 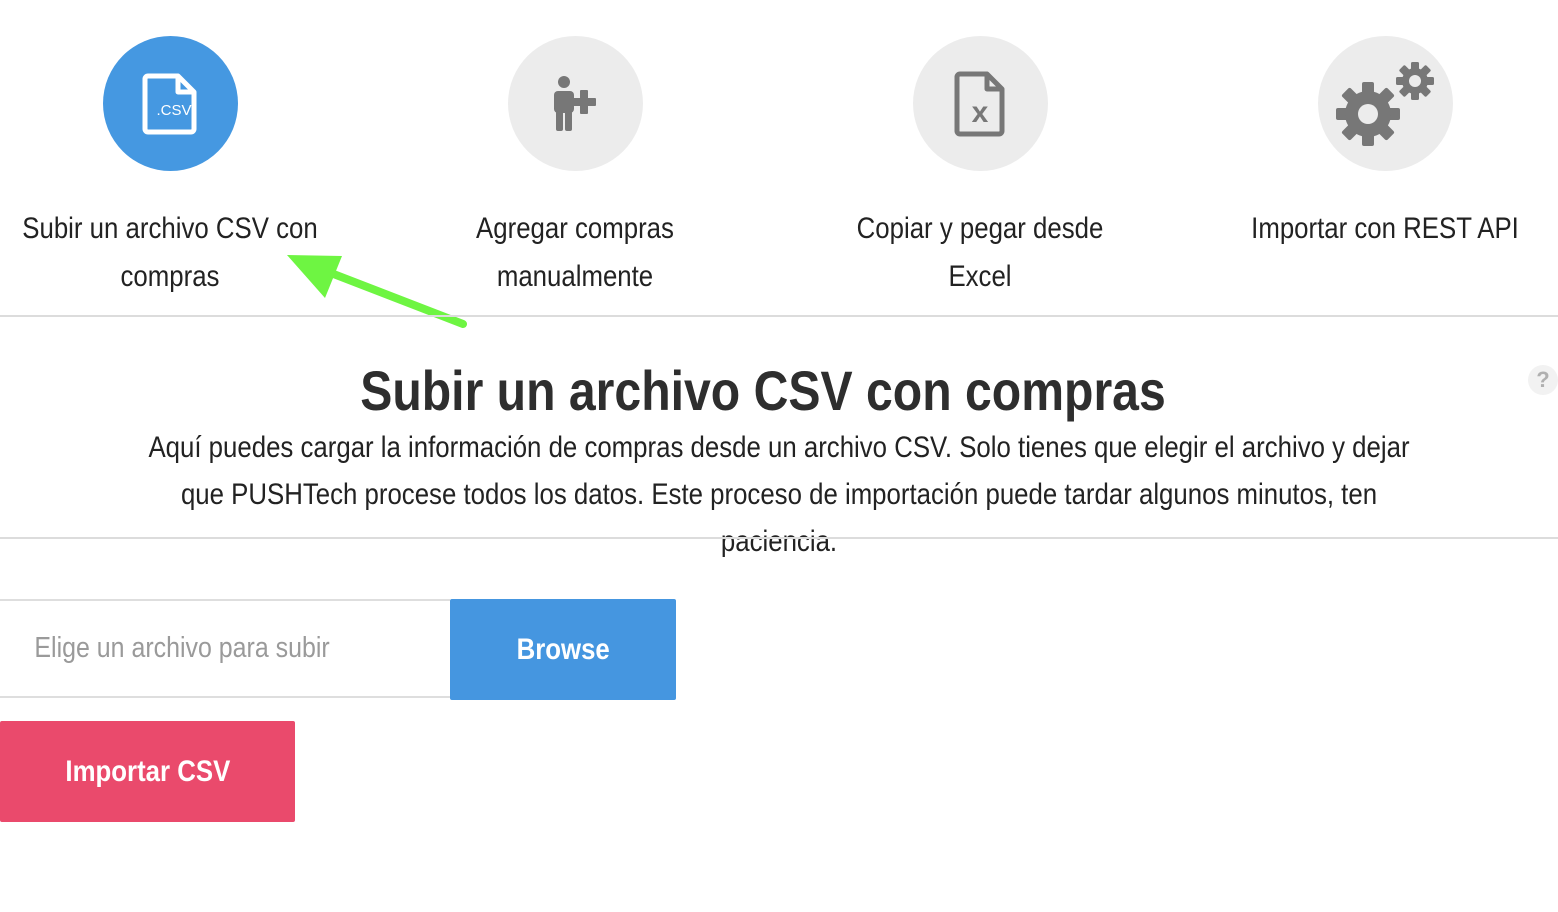 I want to click on csv-file-icon: .CSV, so click(x=169, y=103).